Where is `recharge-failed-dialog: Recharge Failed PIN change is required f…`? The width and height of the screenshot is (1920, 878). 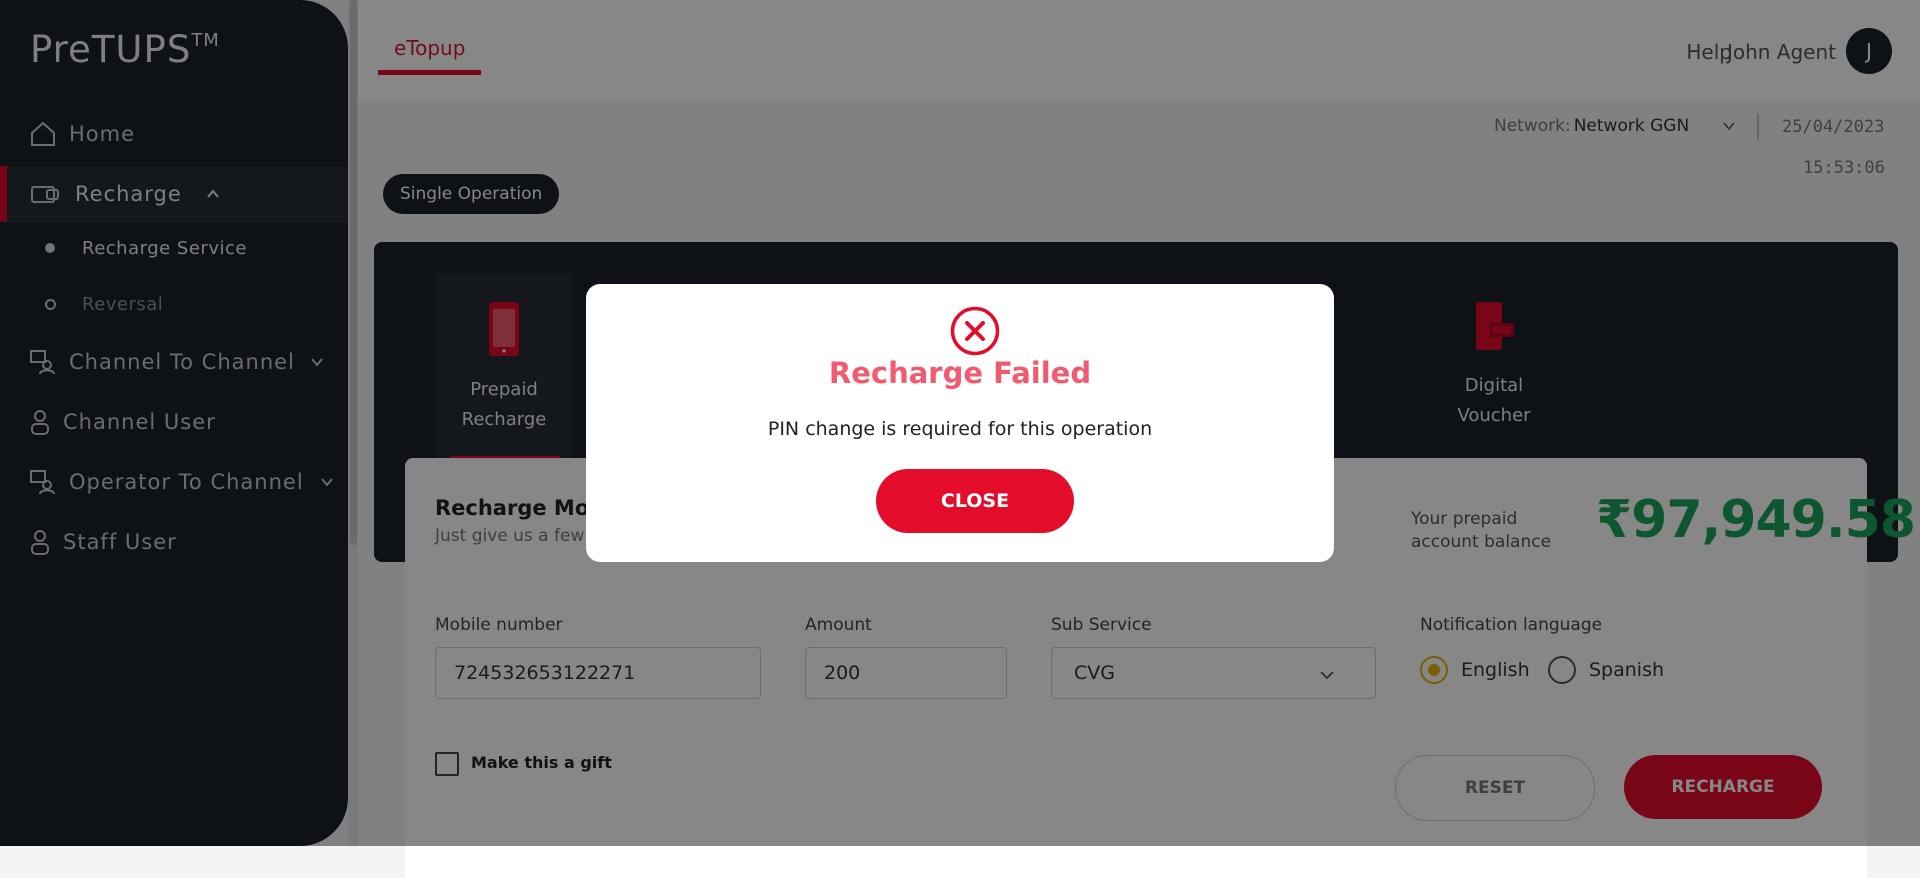 recharge-failed-dialog: Recharge Failed PIN change is required f… is located at coordinates (960, 423).